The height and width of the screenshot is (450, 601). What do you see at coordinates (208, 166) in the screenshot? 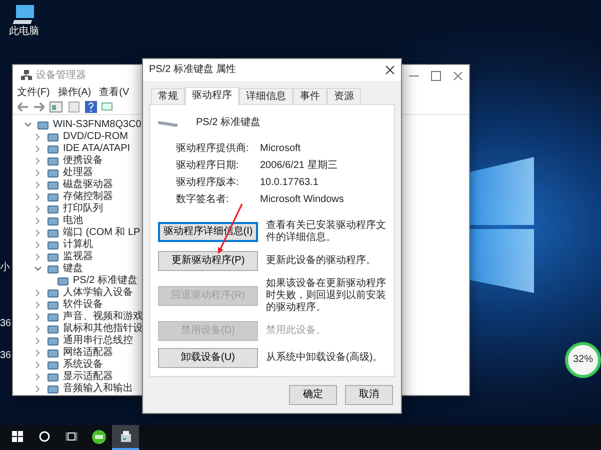
I see `info-label: 驱动程序日期:` at bounding box center [208, 166].